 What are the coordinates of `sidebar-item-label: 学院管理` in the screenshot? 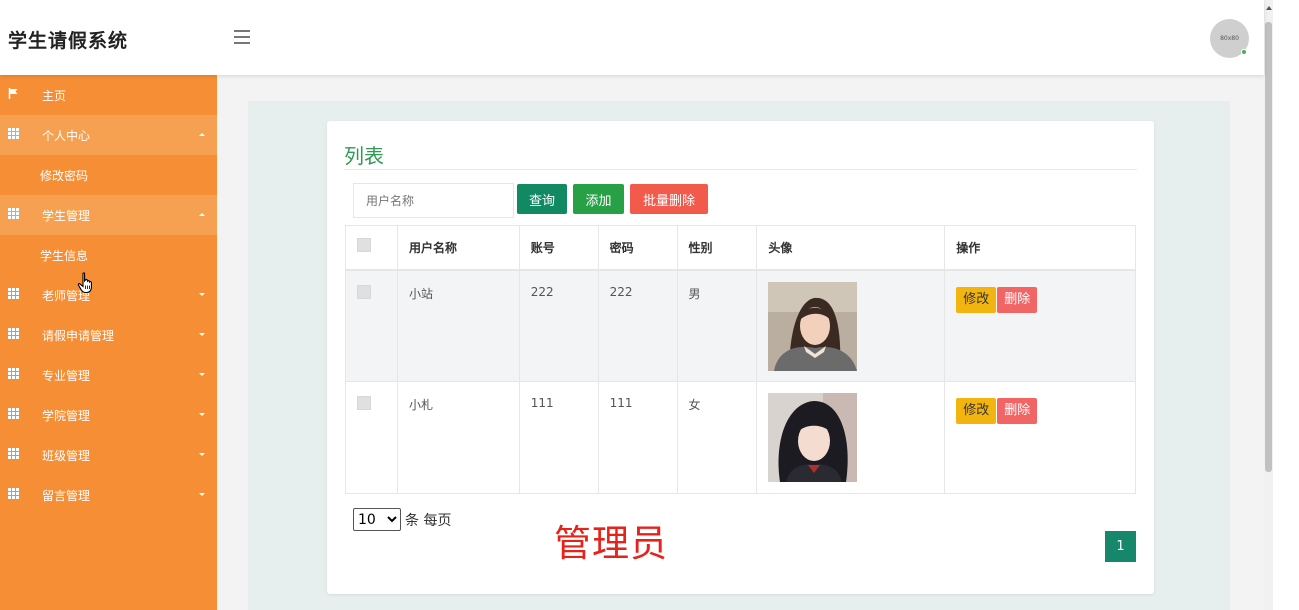 It's located at (66, 415).